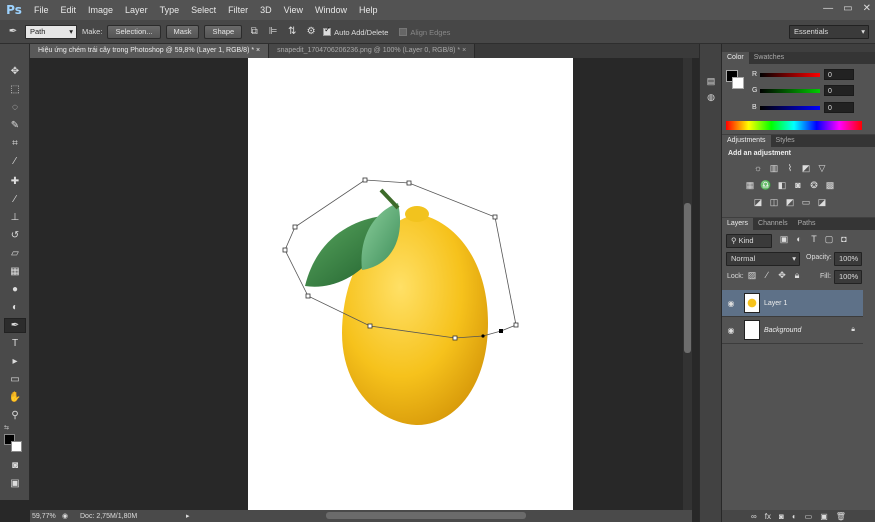 The height and width of the screenshot is (522, 875). What do you see at coordinates (749, 241) in the screenshot?
I see `layer-filter-kind-dropdown: ⚲ Kind` at bounding box center [749, 241].